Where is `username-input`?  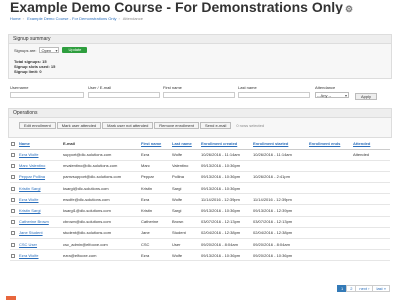
username-input is located at coordinates (47, 95).